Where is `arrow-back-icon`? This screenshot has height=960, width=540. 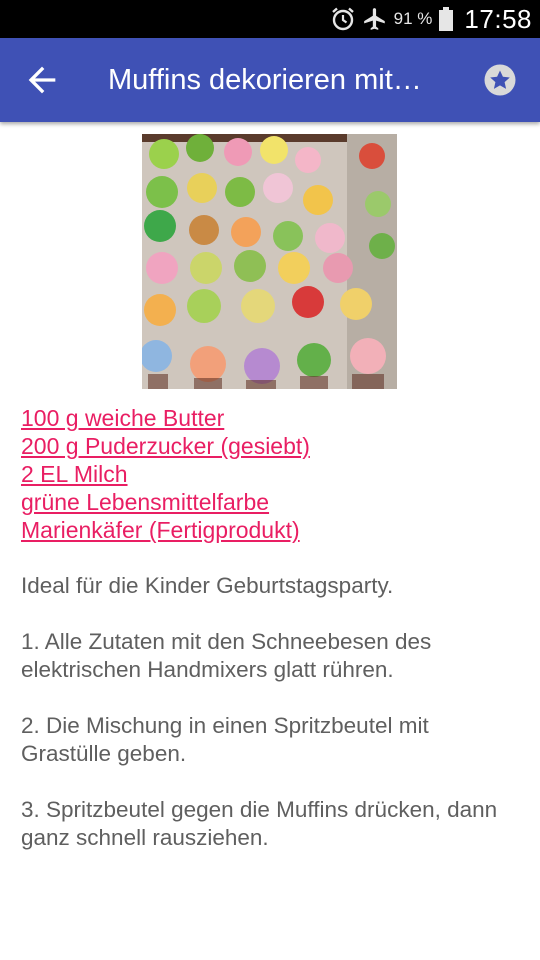
arrow-back-icon is located at coordinates (42, 80).